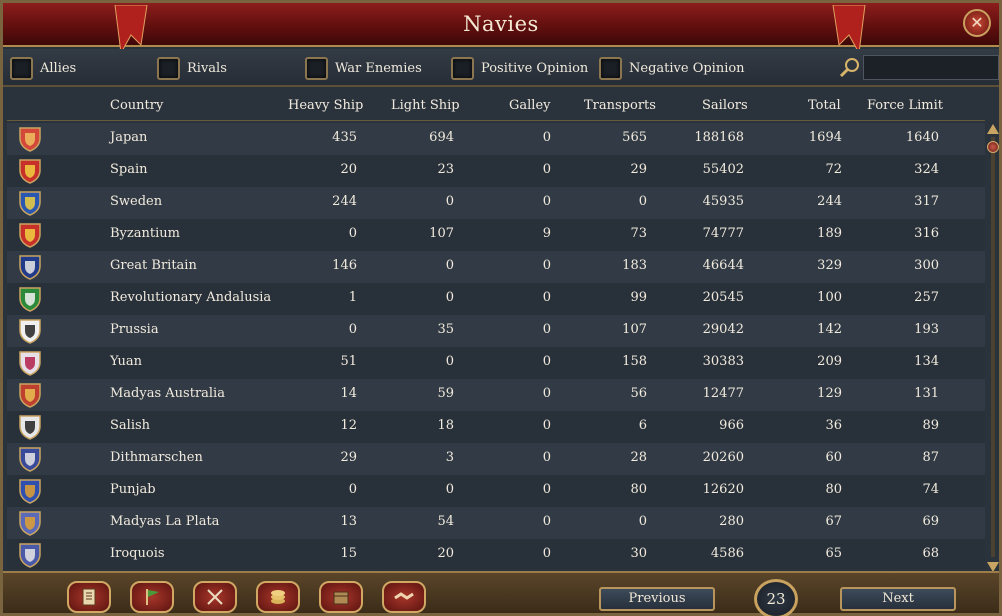  I want to click on table-row: Dithmarschen 29 3 0 28 20260 60 87, so click(496, 459).